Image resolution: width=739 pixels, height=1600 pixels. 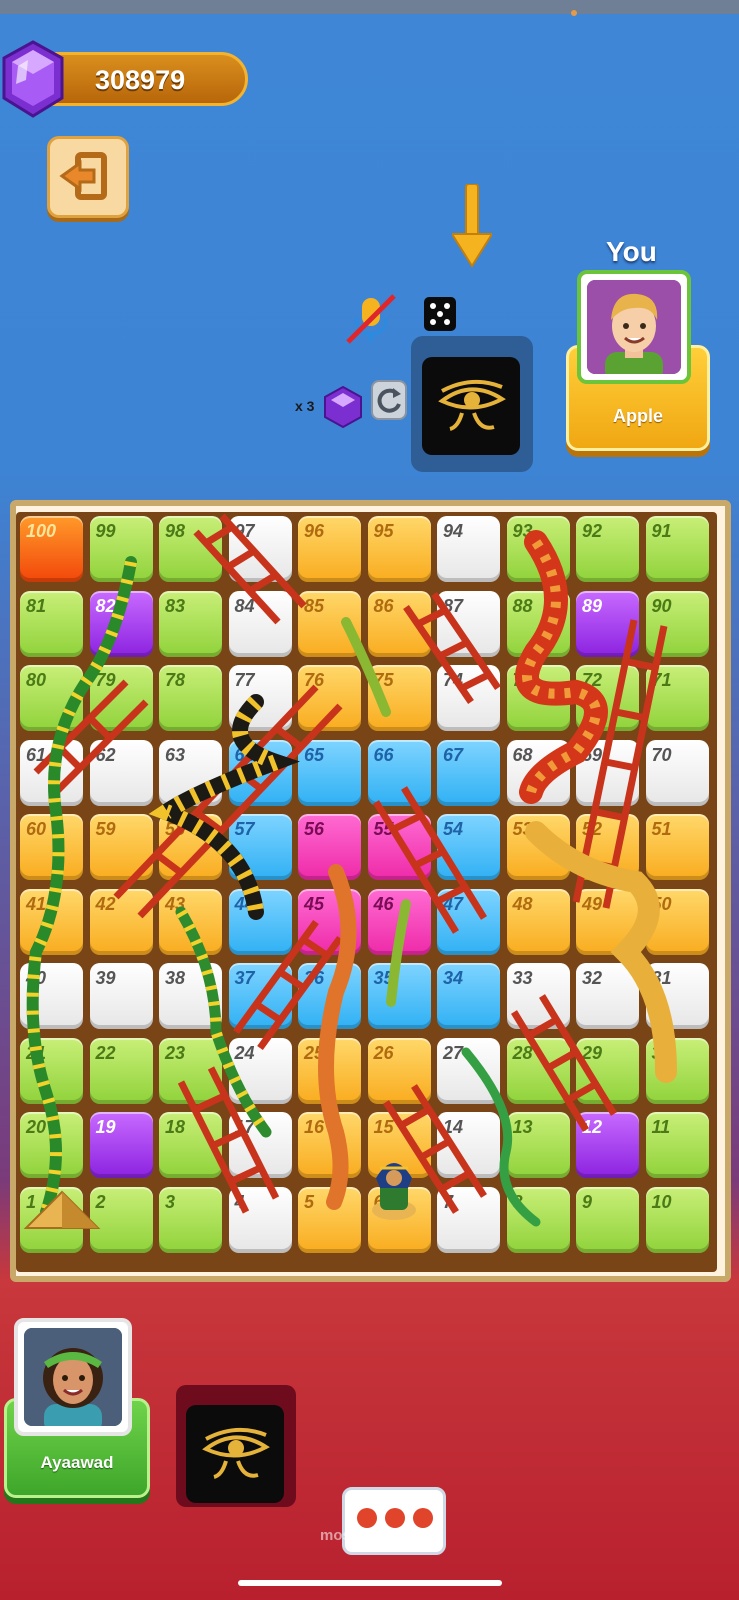 I want to click on pharaoh-token, so click(x=394, y=1191).